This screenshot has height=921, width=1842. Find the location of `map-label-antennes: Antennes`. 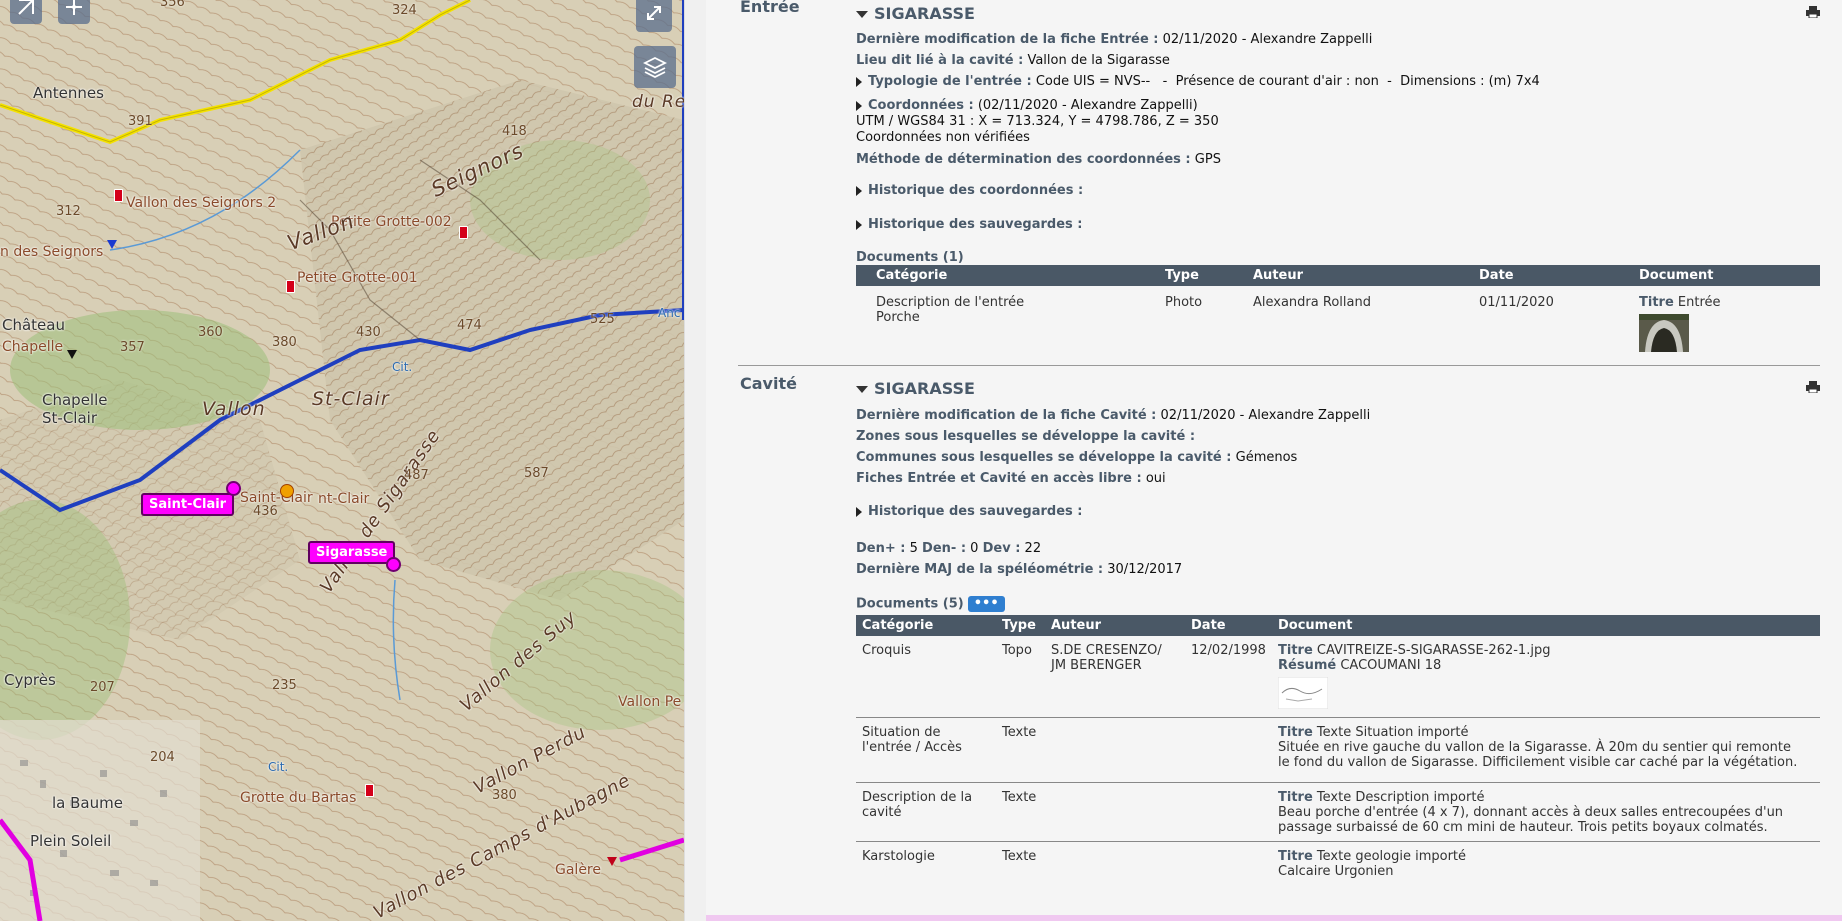

map-label-antennes: Antennes is located at coordinates (68, 93).